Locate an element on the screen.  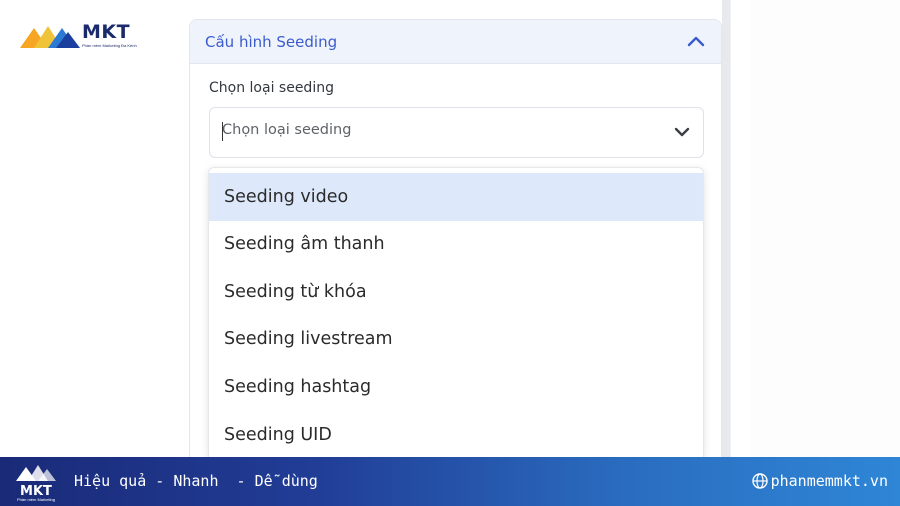
brand-logo: MKT Phần mềm Marketing Đa Kênh is located at coordinates (80, 36).